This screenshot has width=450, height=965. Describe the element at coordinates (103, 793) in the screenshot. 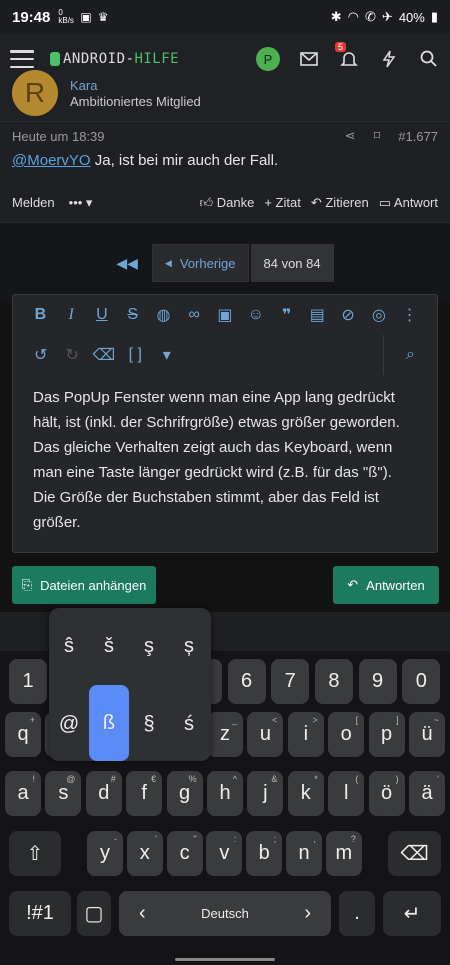

I see `key-d: d #` at that location.